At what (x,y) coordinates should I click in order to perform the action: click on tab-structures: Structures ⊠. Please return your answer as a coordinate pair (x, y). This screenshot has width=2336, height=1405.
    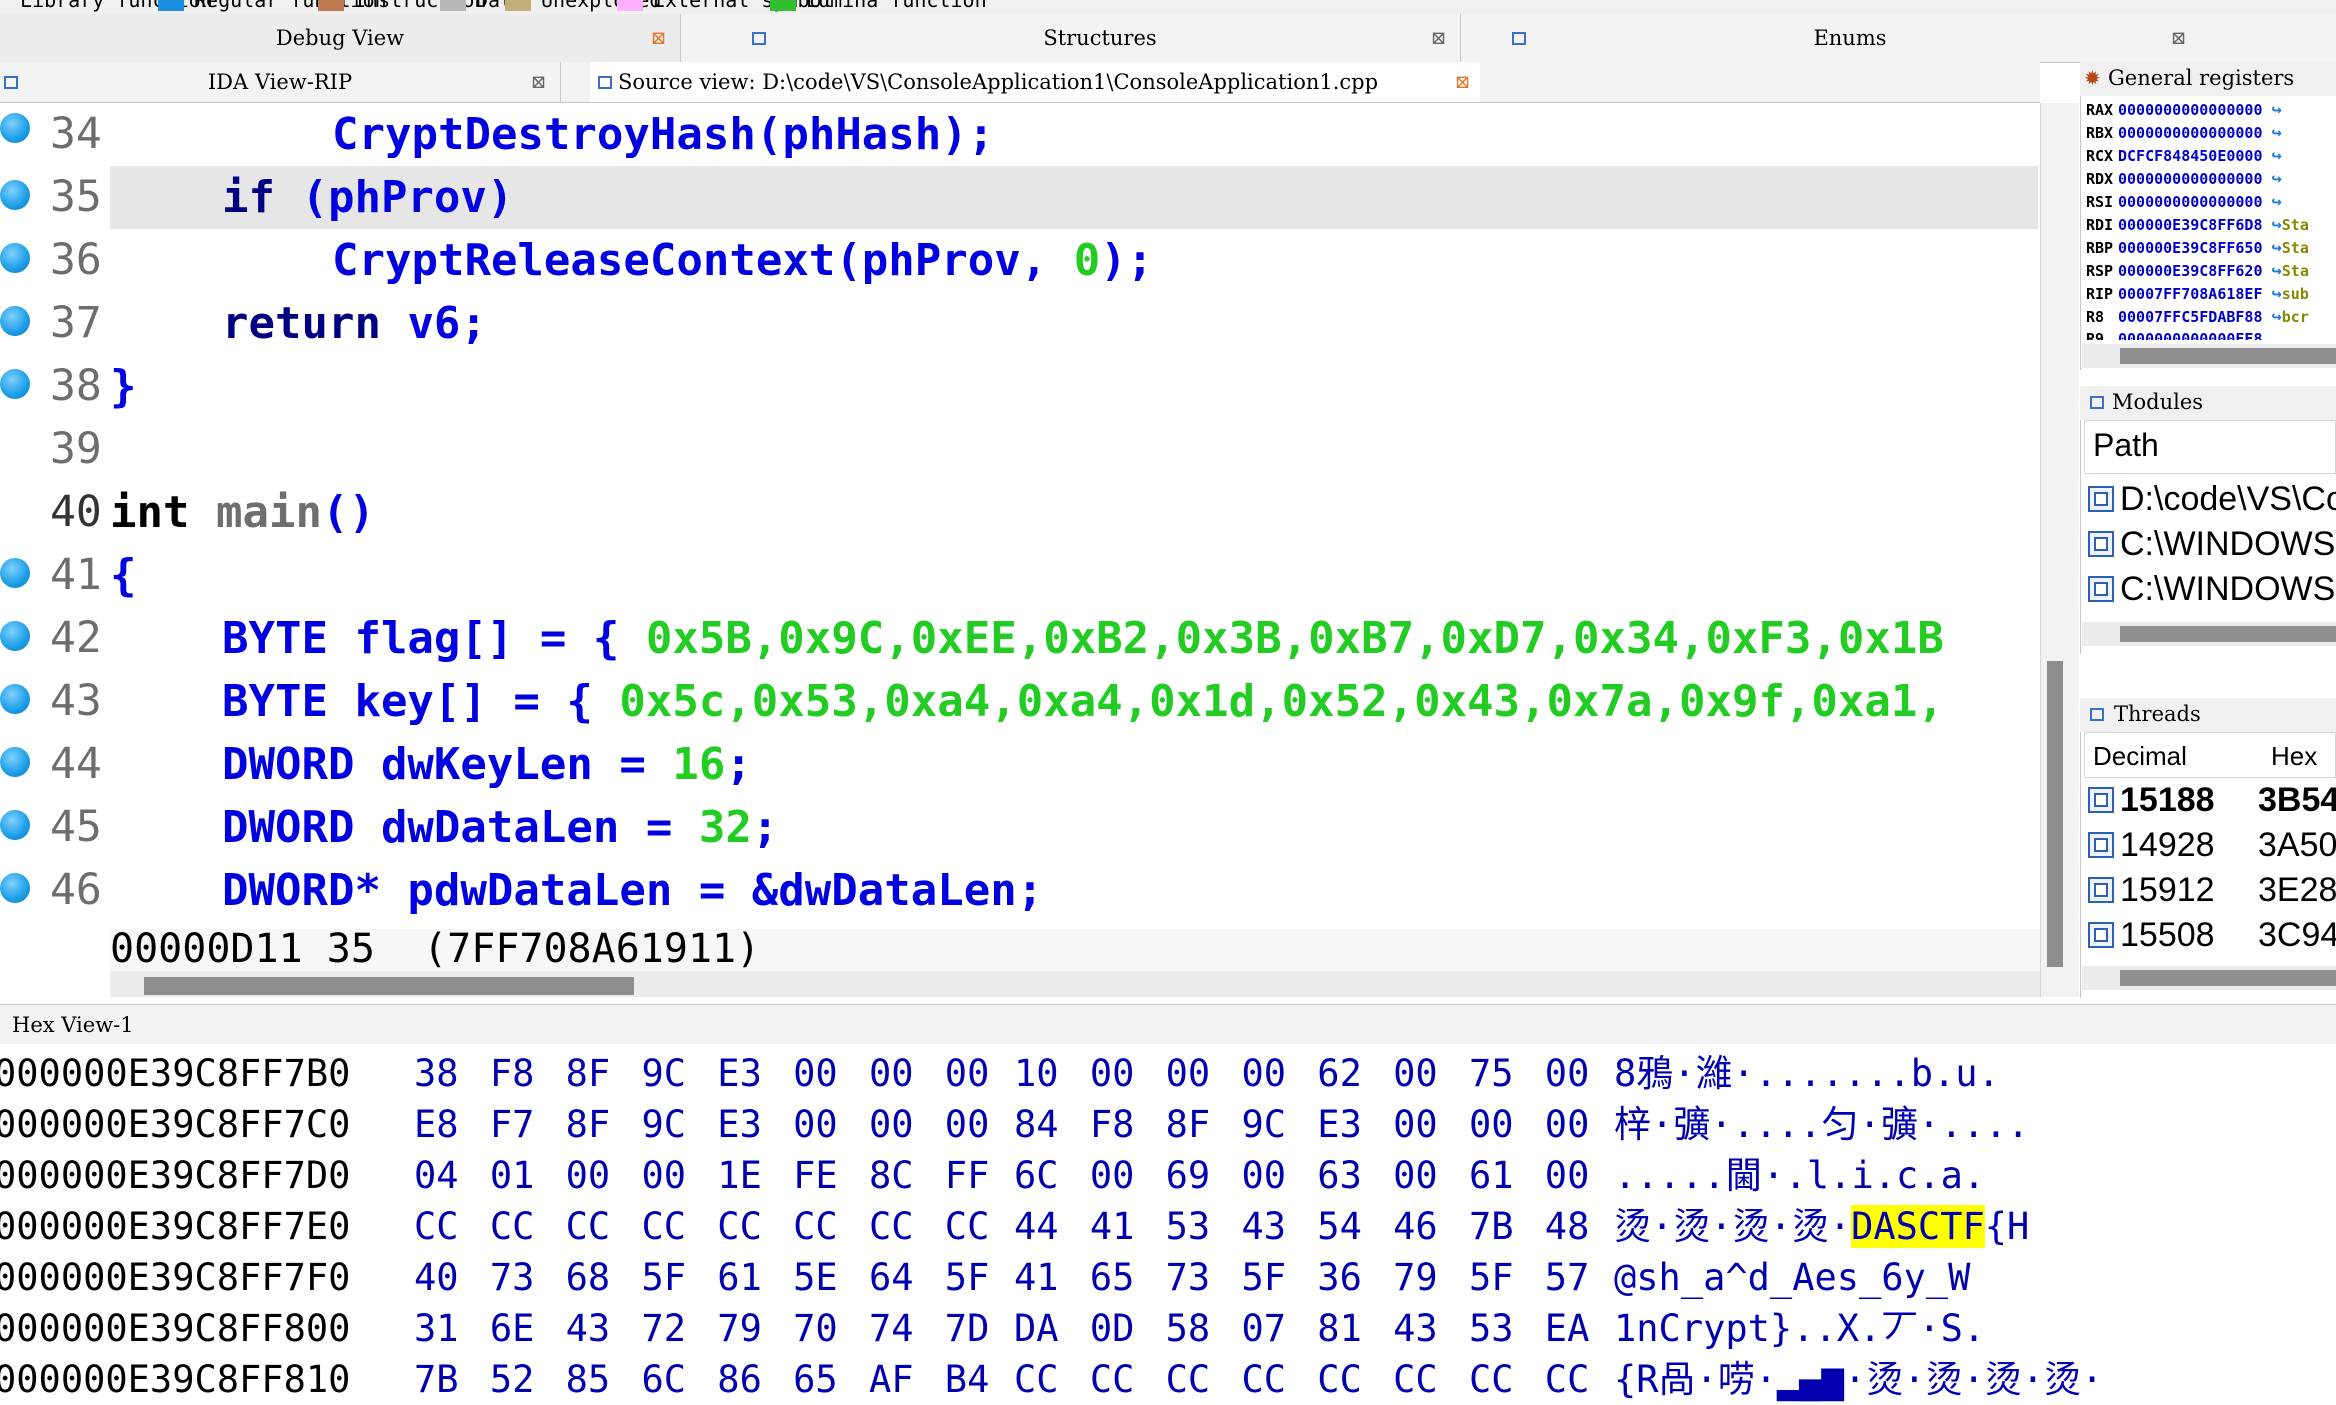
    Looking at the image, I should click on (1100, 38).